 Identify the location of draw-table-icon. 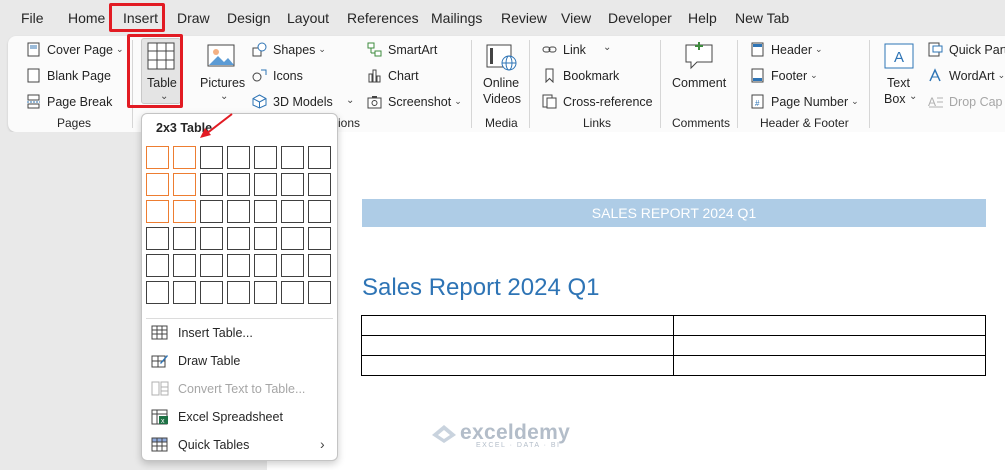
(160, 361).